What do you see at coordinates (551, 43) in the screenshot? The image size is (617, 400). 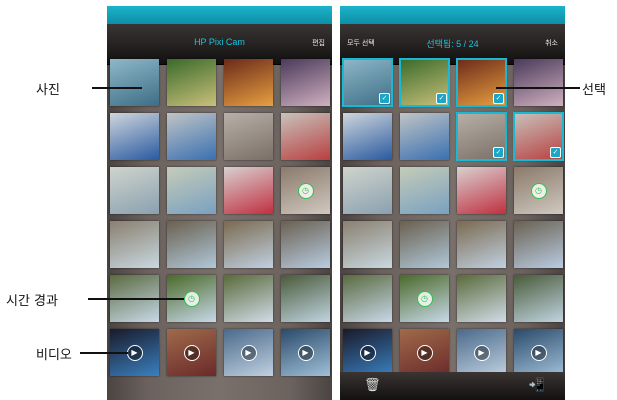 I see `cancel-button: 취소` at bounding box center [551, 43].